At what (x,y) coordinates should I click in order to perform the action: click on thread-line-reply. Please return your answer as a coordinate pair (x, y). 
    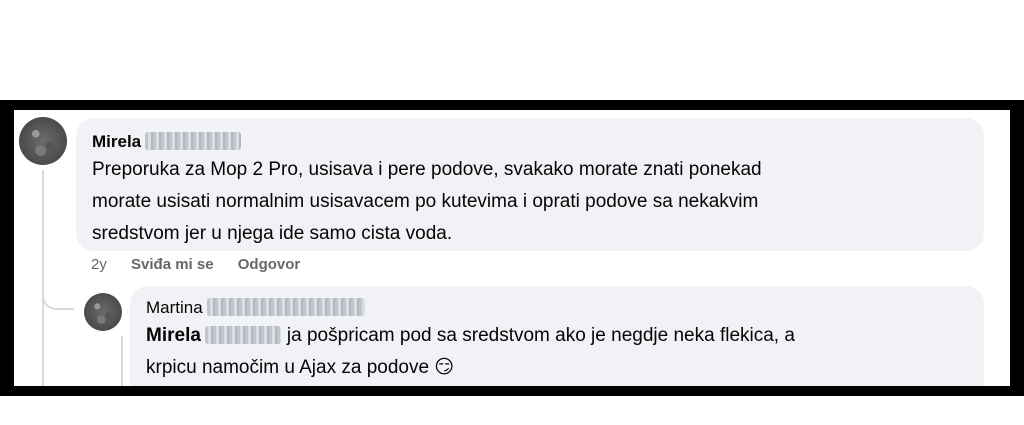
    Looking at the image, I should click on (122, 361).